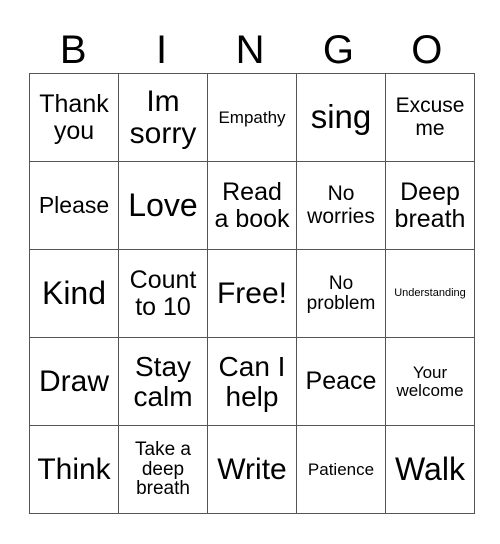 The image size is (500, 544). I want to click on cell-text: Read a book, so click(252, 205).